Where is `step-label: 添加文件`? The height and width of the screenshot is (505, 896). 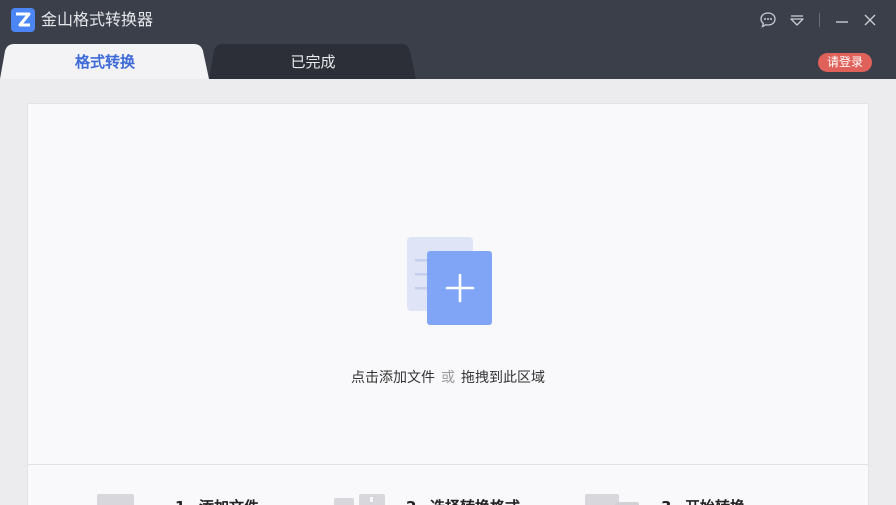 step-label: 添加文件 is located at coordinates (229, 500).